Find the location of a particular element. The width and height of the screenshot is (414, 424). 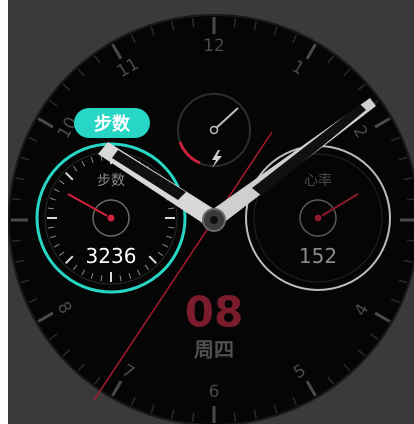

hour-6: 6 is located at coordinates (214, 392).